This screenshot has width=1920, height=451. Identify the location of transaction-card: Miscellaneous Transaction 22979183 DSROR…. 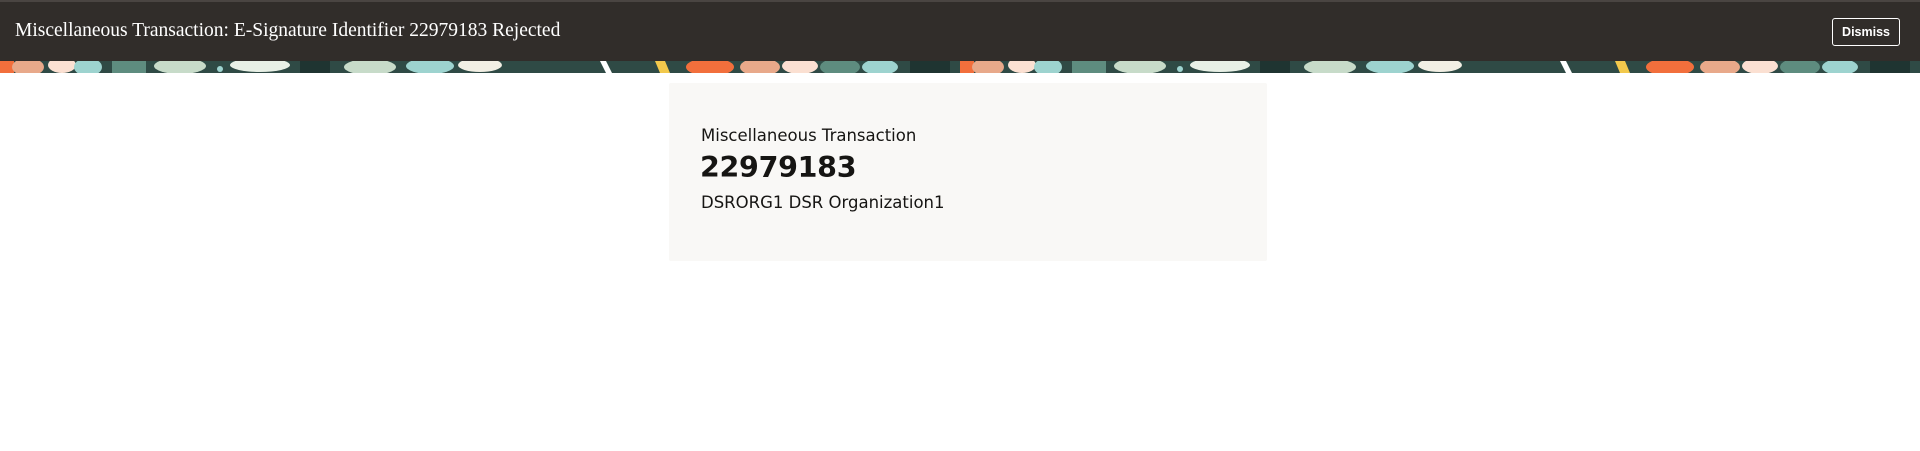
(968, 172).